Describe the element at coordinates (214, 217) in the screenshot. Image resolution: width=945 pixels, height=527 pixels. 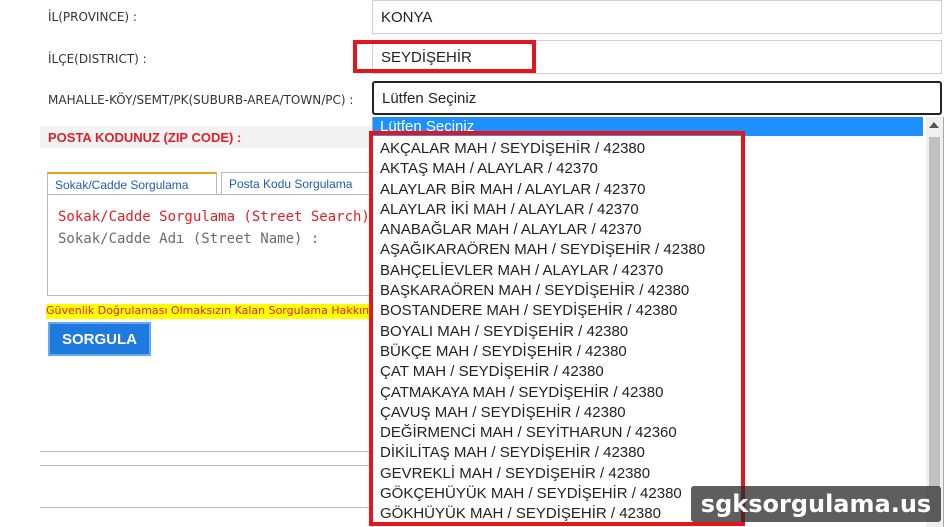
I see `panel-title: Sokak/Cadde Sorgulama (Street Search)` at that location.